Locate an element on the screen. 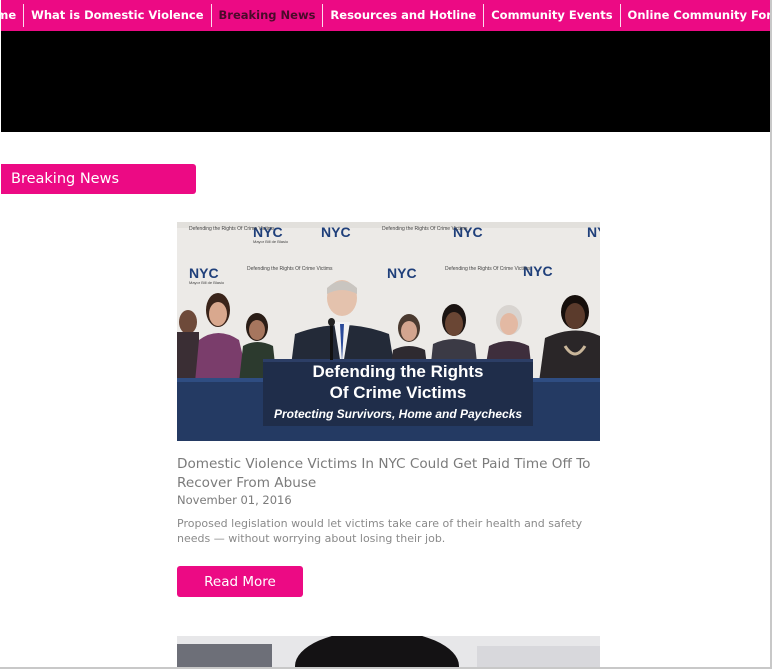 The width and height of the screenshot is (772, 669). nav-item-breaking-news: Breaking News is located at coordinates (266, 15).